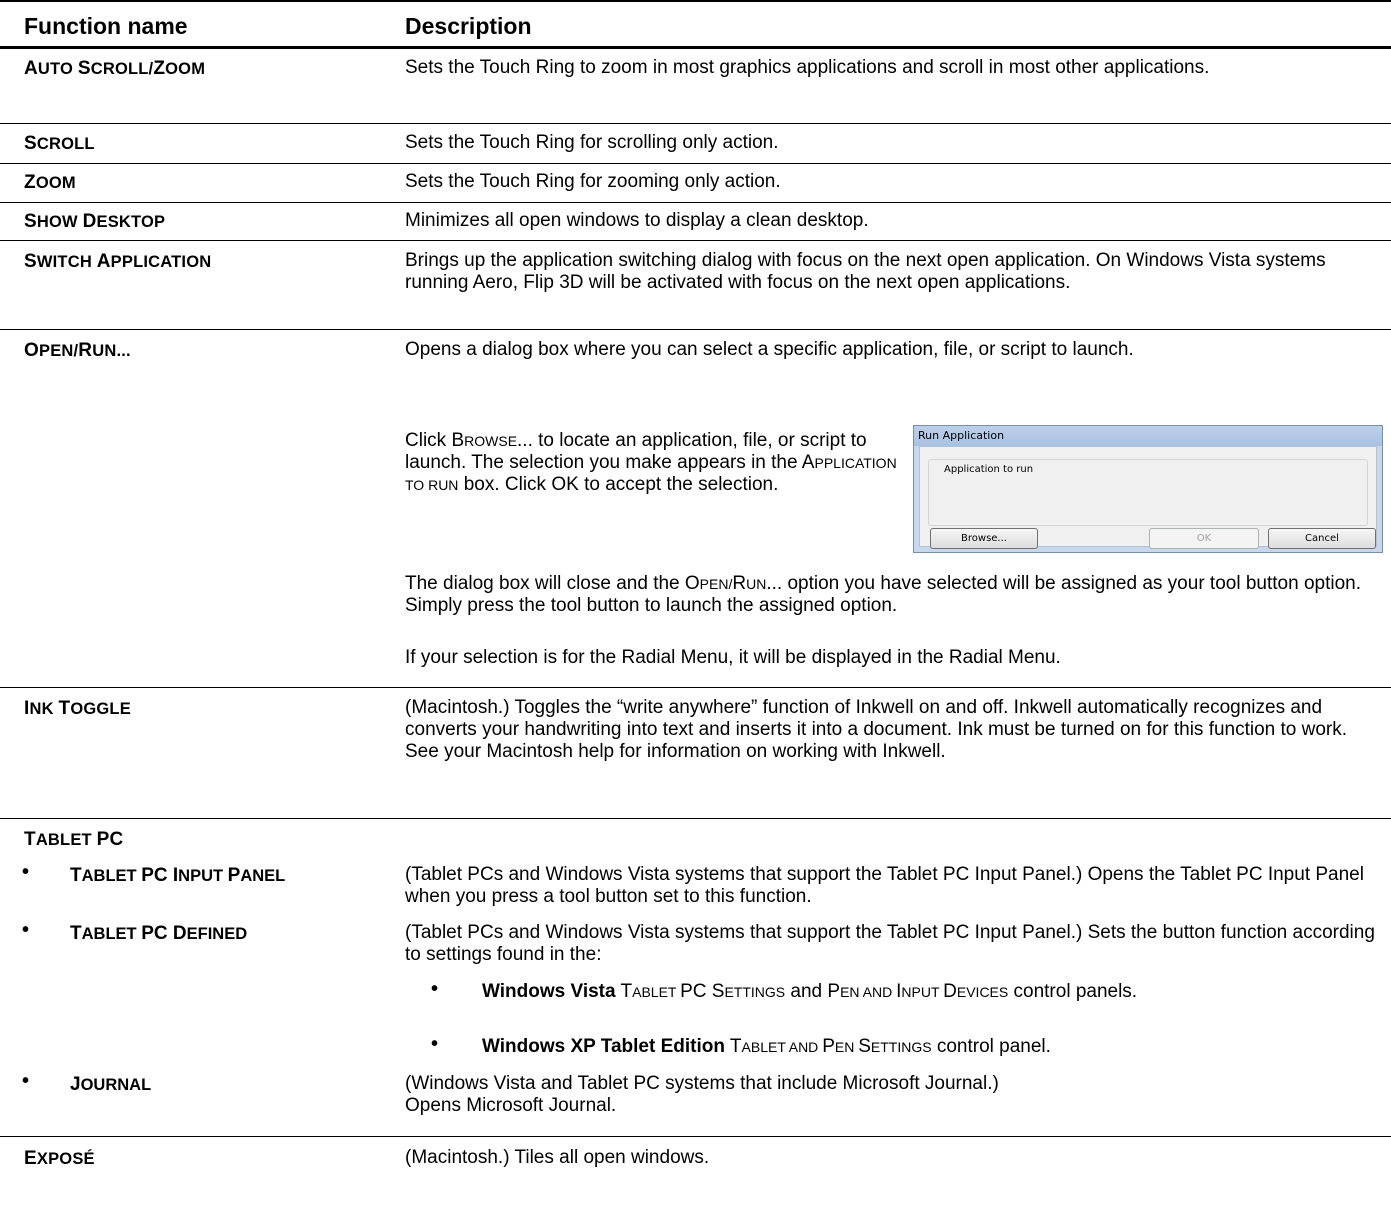 This screenshot has height=1218, width=1391. I want to click on dialog-body: Application to run Browse... OK Cancel, so click(1148, 497).